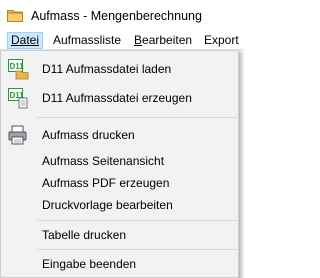 This screenshot has height=278, width=320. I want to click on menu-item-label: Aufmass drucken, so click(88, 135).